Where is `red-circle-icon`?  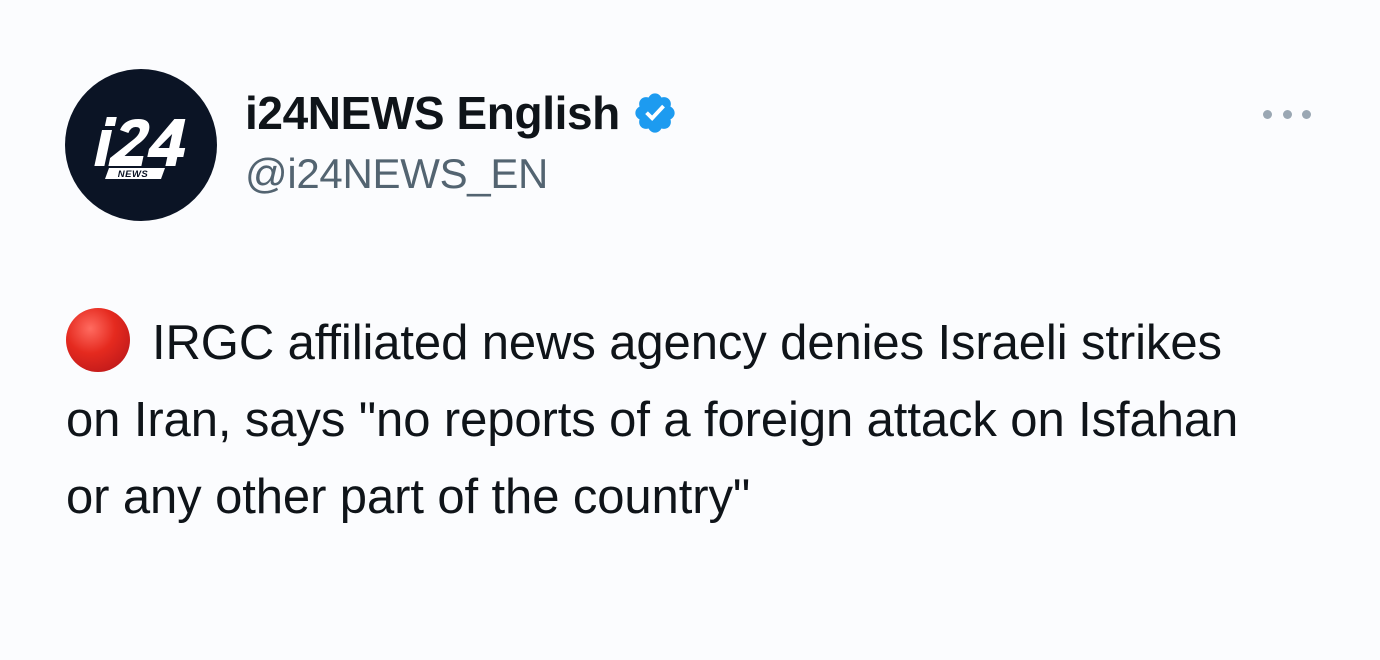
red-circle-icon is located at coordinates (98, 340).